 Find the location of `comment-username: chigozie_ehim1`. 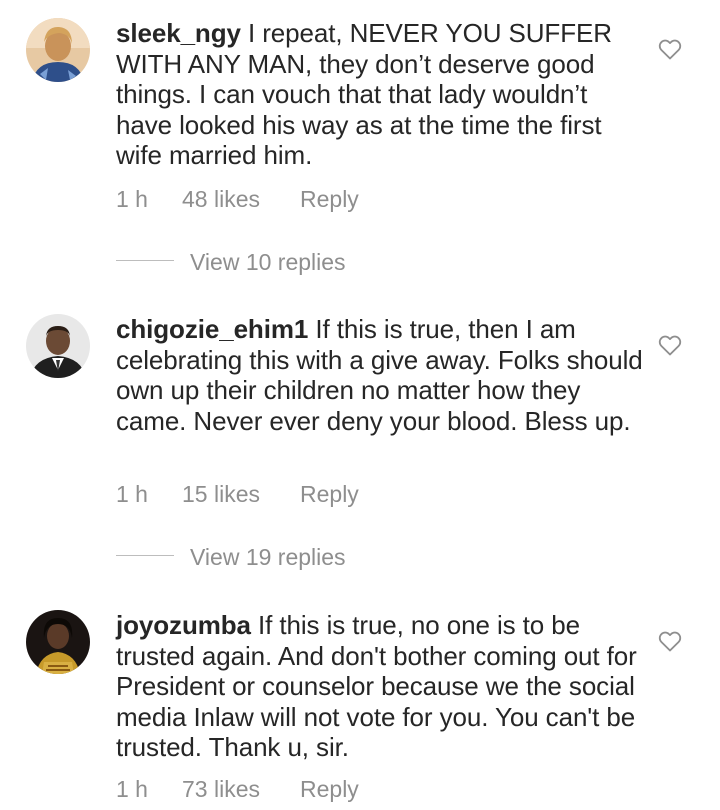

comment-username: chigozie_ehim1 is located at coordinates (212, 329).